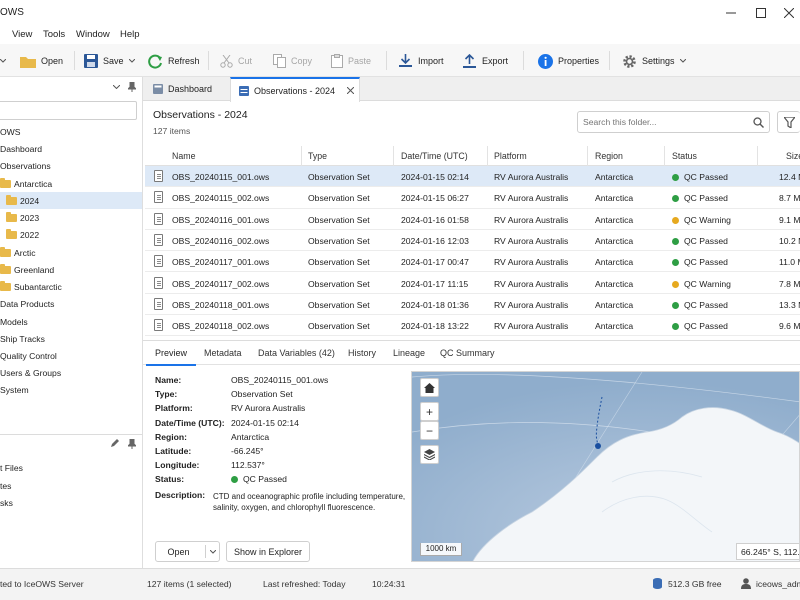 Image resolution: width=800 pixels, height=600 pixels. Describe the element at coordinates (71, 200) in the screenshot. I see `tree-item-2024: 2024` at that location.